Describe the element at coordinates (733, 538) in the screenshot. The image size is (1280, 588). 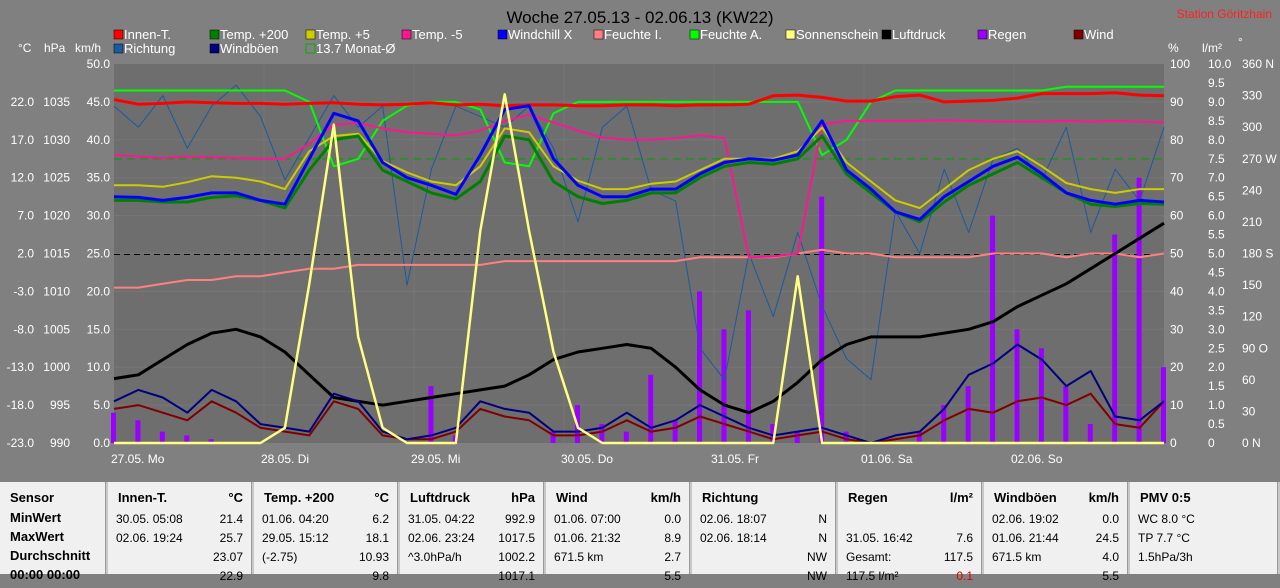
I see `row-time: 02.06. 18:14` at that location.